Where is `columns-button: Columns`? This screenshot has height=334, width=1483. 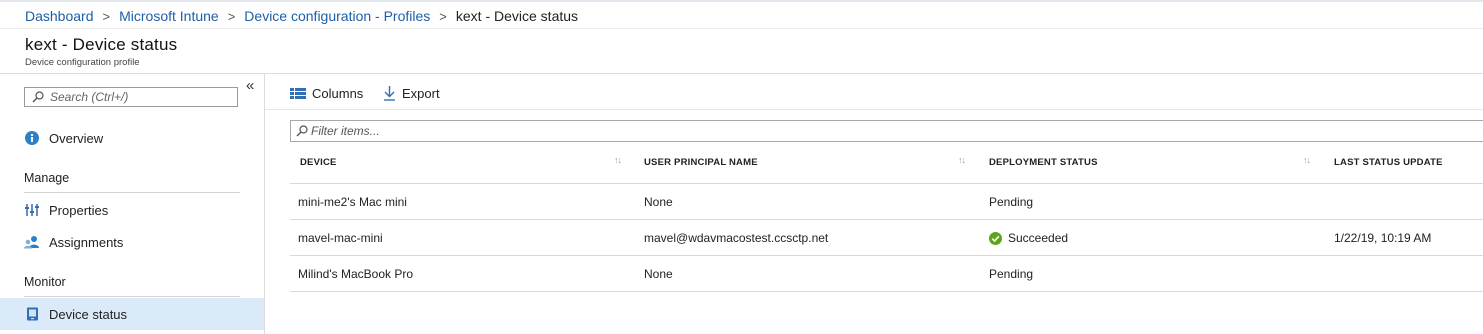 columns-button: Columns is located at coordinates (326, 93).